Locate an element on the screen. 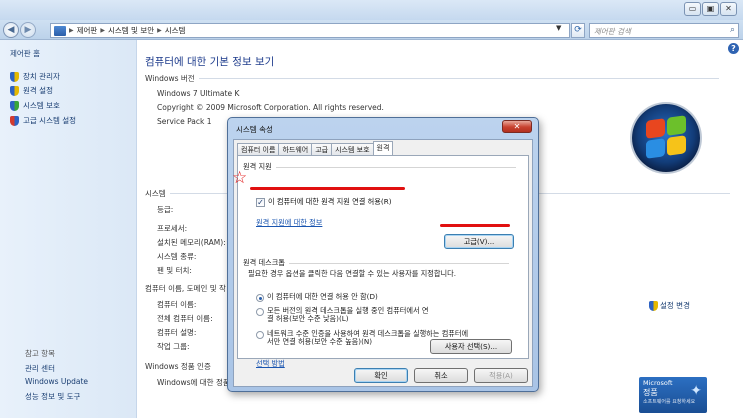  section-heading: Windows 버전 is located at coordinates (170, 78).